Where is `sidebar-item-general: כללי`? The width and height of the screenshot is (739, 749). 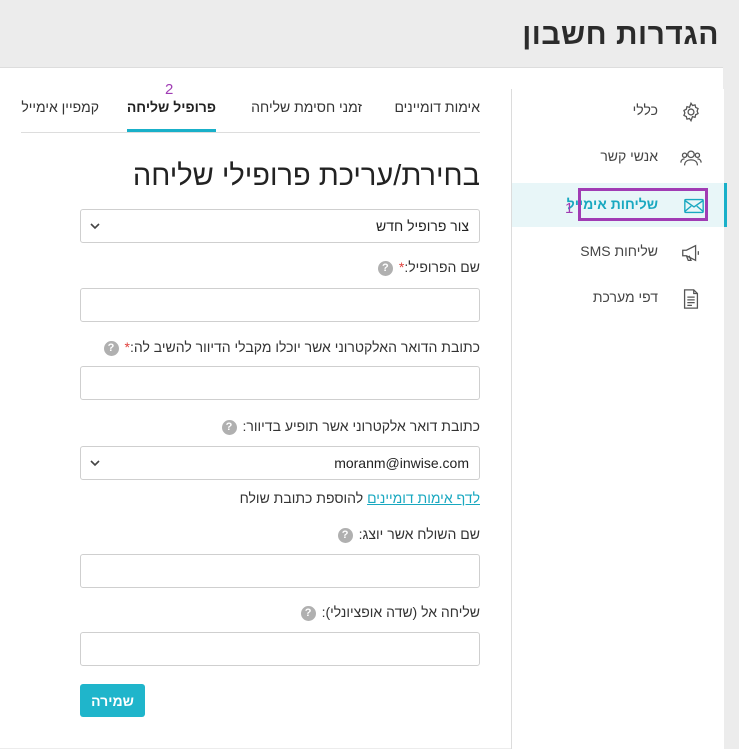 sidebar-item-general: כללי is located at coordinates (618, 111).